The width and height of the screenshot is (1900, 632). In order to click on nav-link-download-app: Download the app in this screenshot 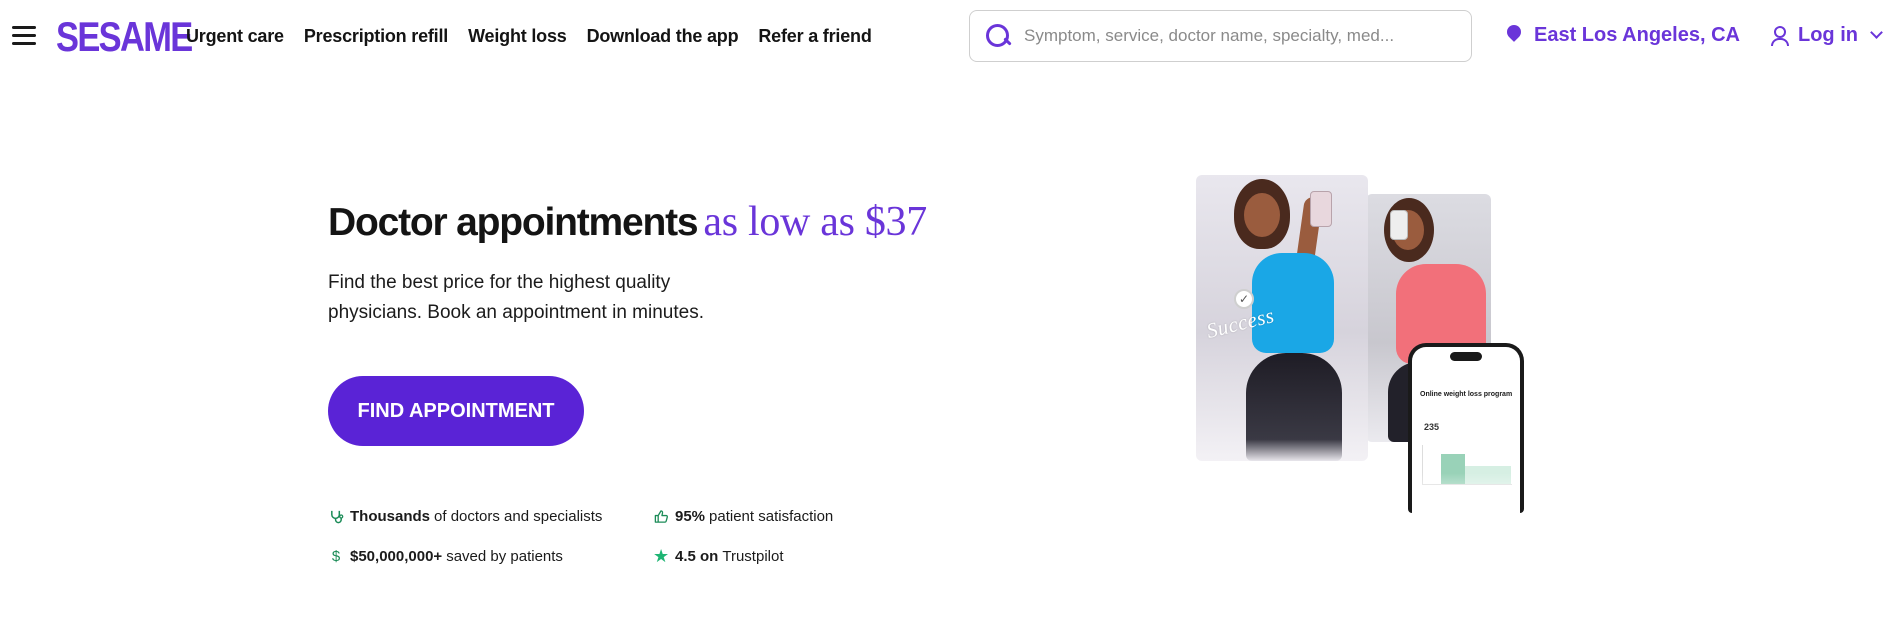, I will do `click(663, 36)`.